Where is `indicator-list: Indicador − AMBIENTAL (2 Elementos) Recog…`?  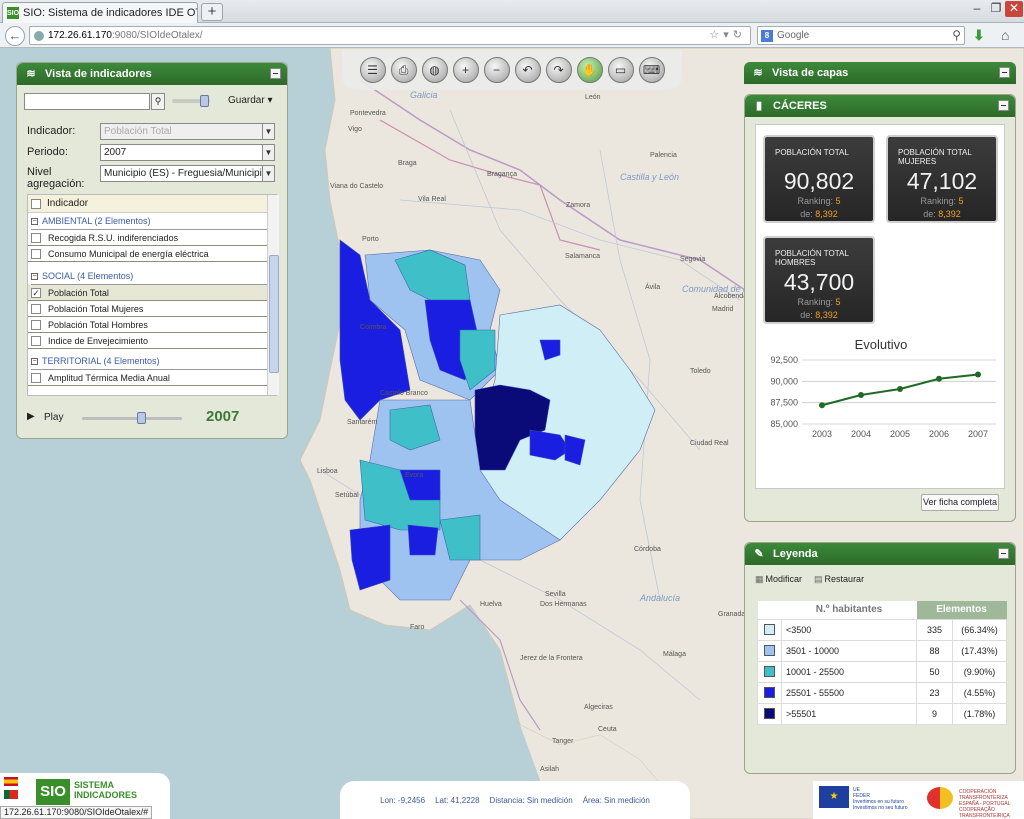
indicator-list: Indicador − AMBIENTAL (2 Elementos) Recog… is located at coordinates (152, 295).